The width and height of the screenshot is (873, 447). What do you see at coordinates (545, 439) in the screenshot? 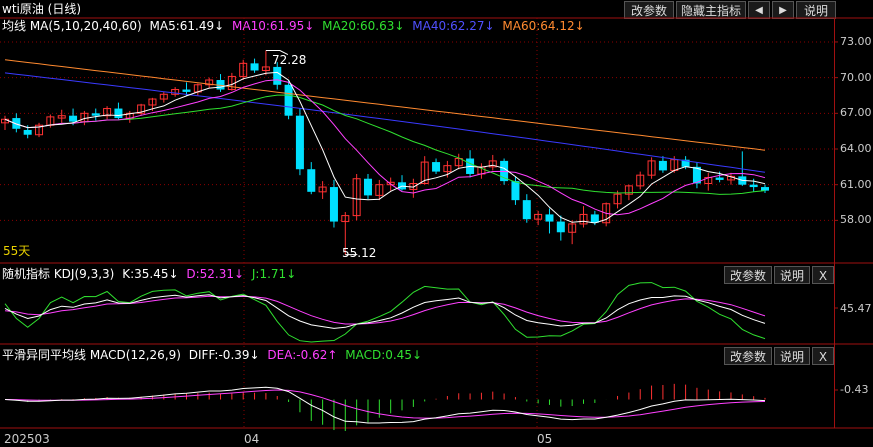
I see `date-tick-may: 05` at bounding box center [545, 439].